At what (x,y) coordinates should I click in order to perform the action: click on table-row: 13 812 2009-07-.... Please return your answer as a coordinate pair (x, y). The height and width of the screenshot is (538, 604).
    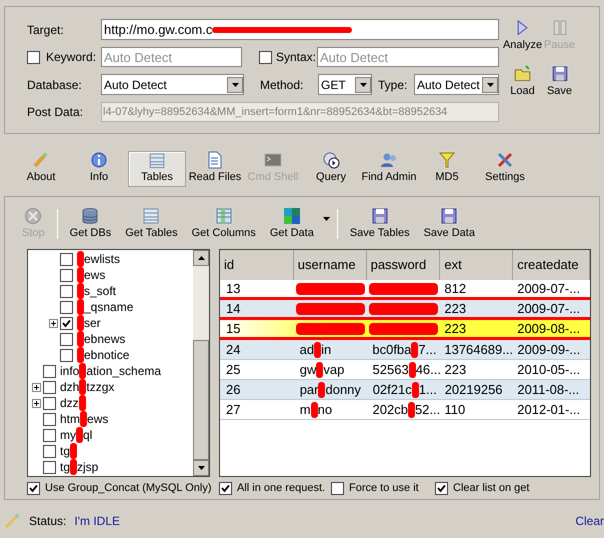
    Looking at the image, I should click on (405, 290).